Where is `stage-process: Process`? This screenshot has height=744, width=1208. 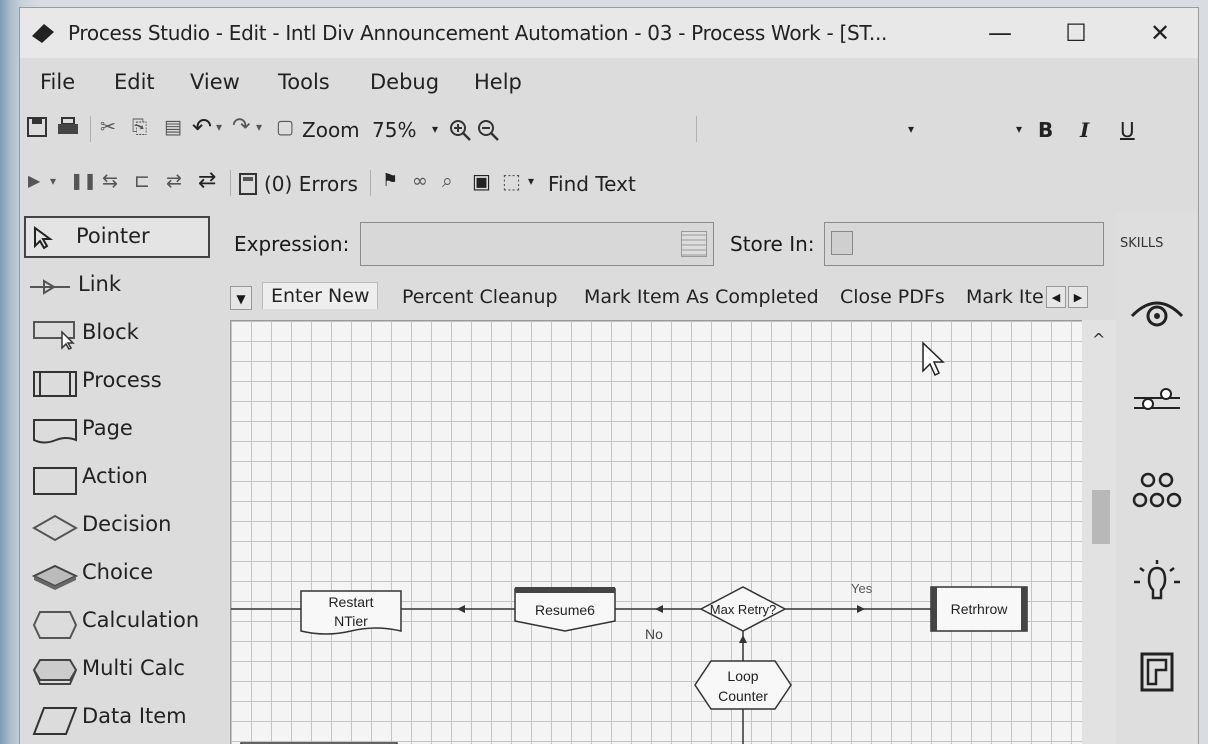
stage-process: Process is located at coordinates (124, 382).